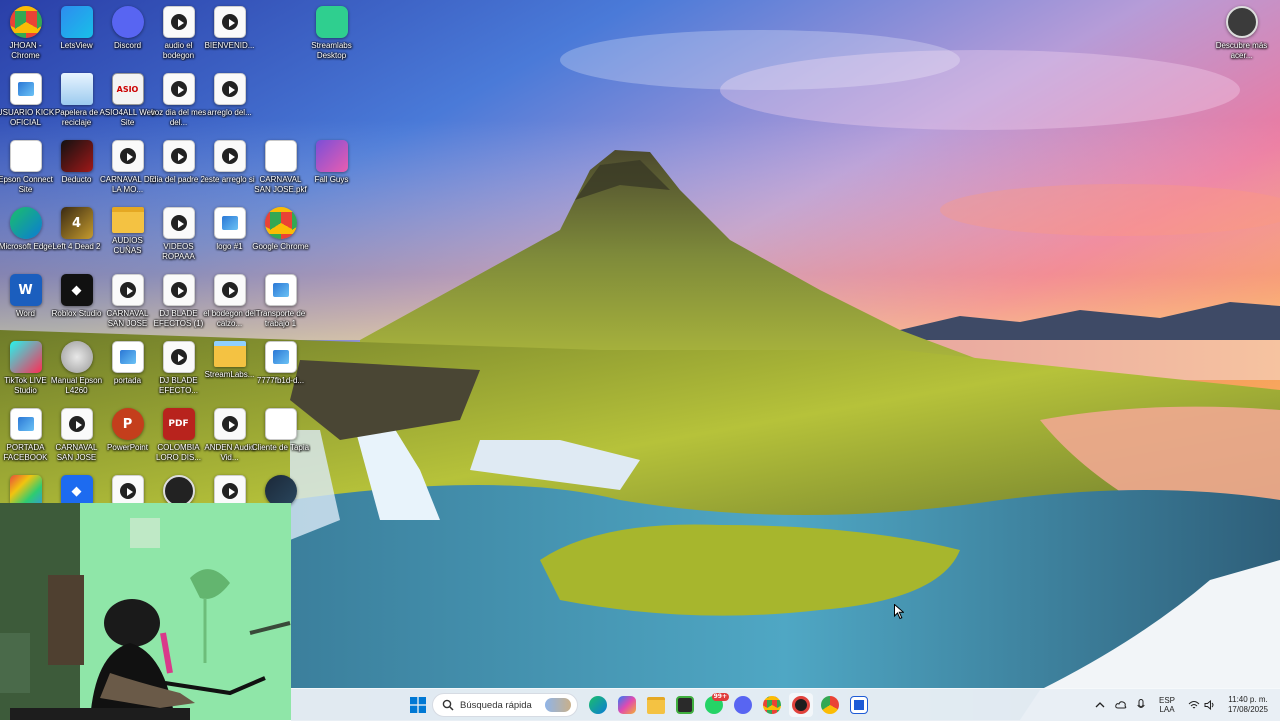 The width and height of the screenshot is (1280, 721). What do you see at coordinates (127, 437) in the screenshot?
I see `desktop-icon: P PowerPoint` at bounding box center [127, 437].